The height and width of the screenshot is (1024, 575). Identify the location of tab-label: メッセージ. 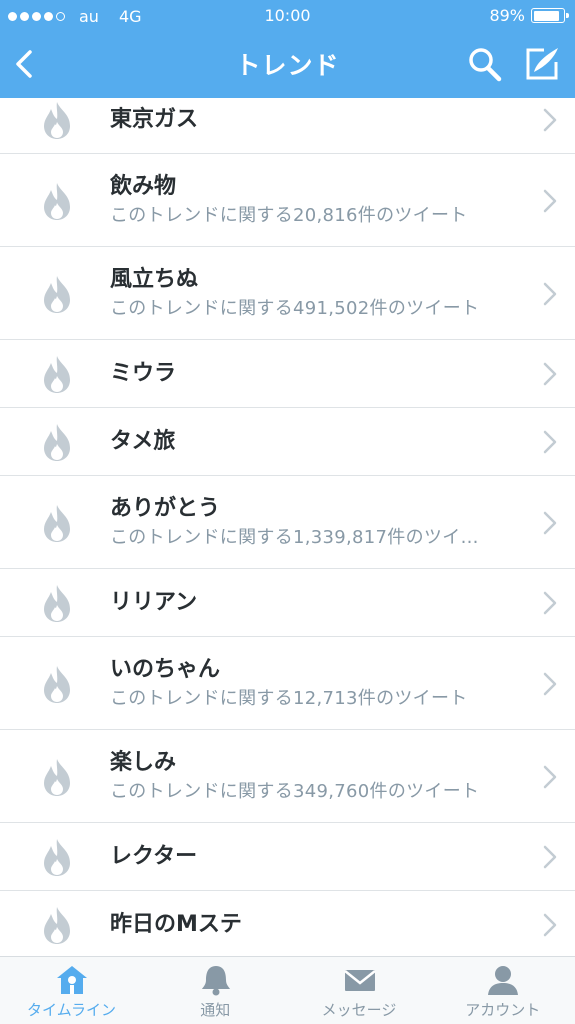
(359, 1010).